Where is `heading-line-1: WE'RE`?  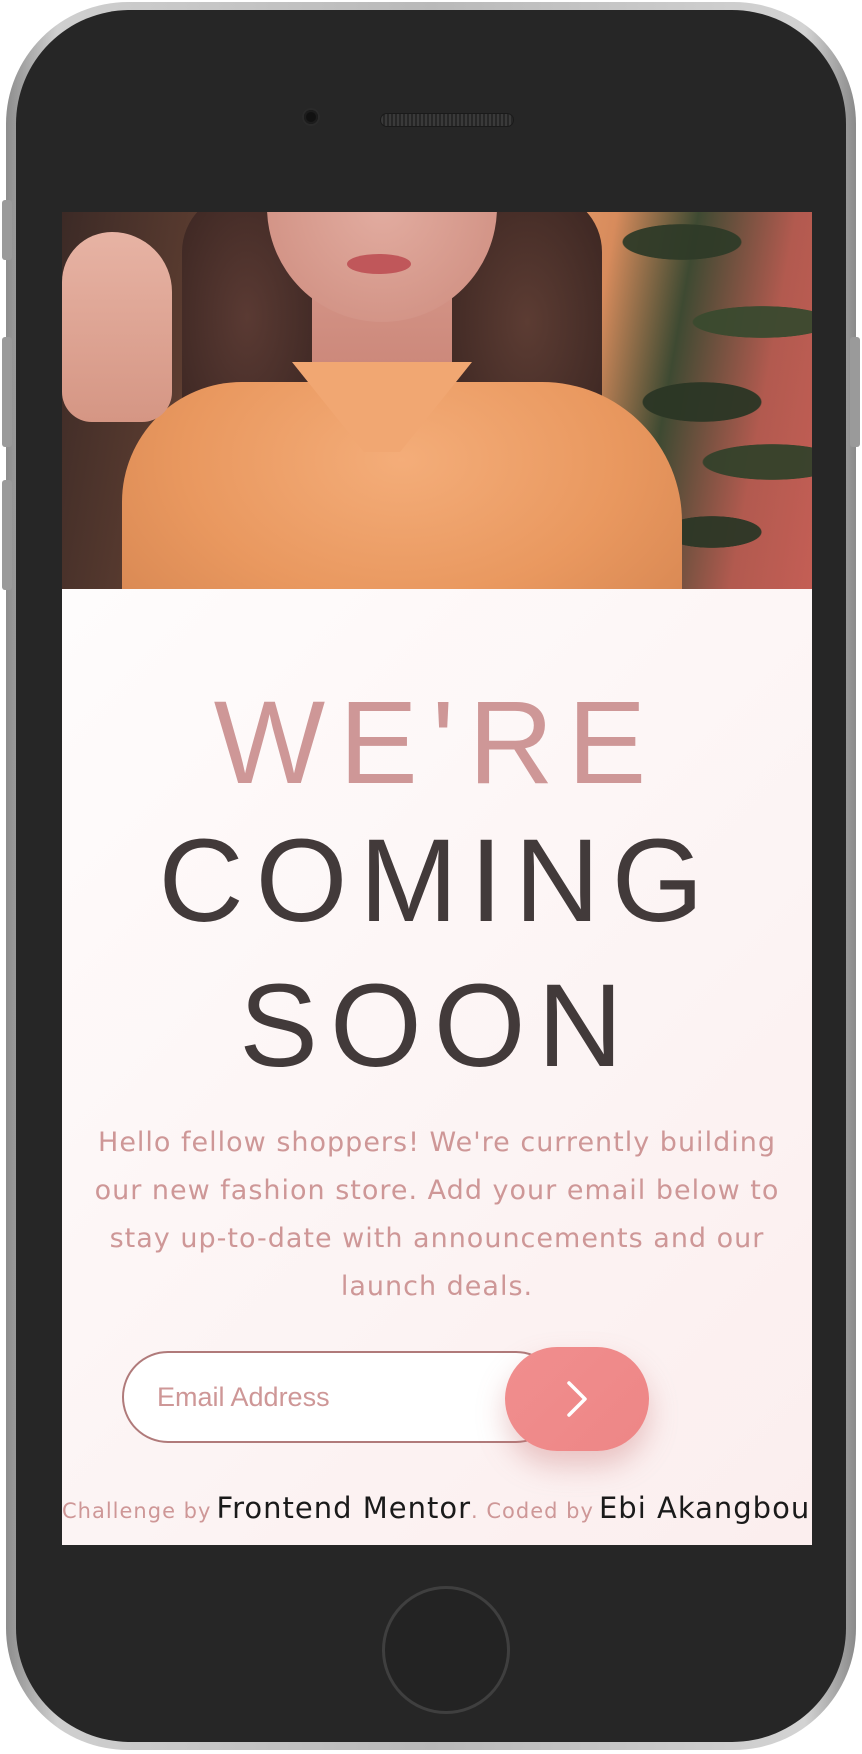 heading-line-1: WE'RE is located at coordinates (437, 743).